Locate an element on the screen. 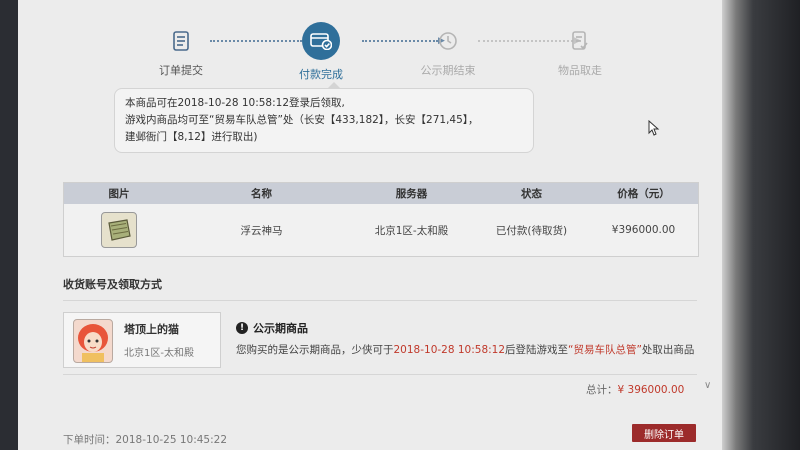 This screenshot has height=450, width=800. step-order-submitted: 订单提交 is located at coordinates (181, 49).